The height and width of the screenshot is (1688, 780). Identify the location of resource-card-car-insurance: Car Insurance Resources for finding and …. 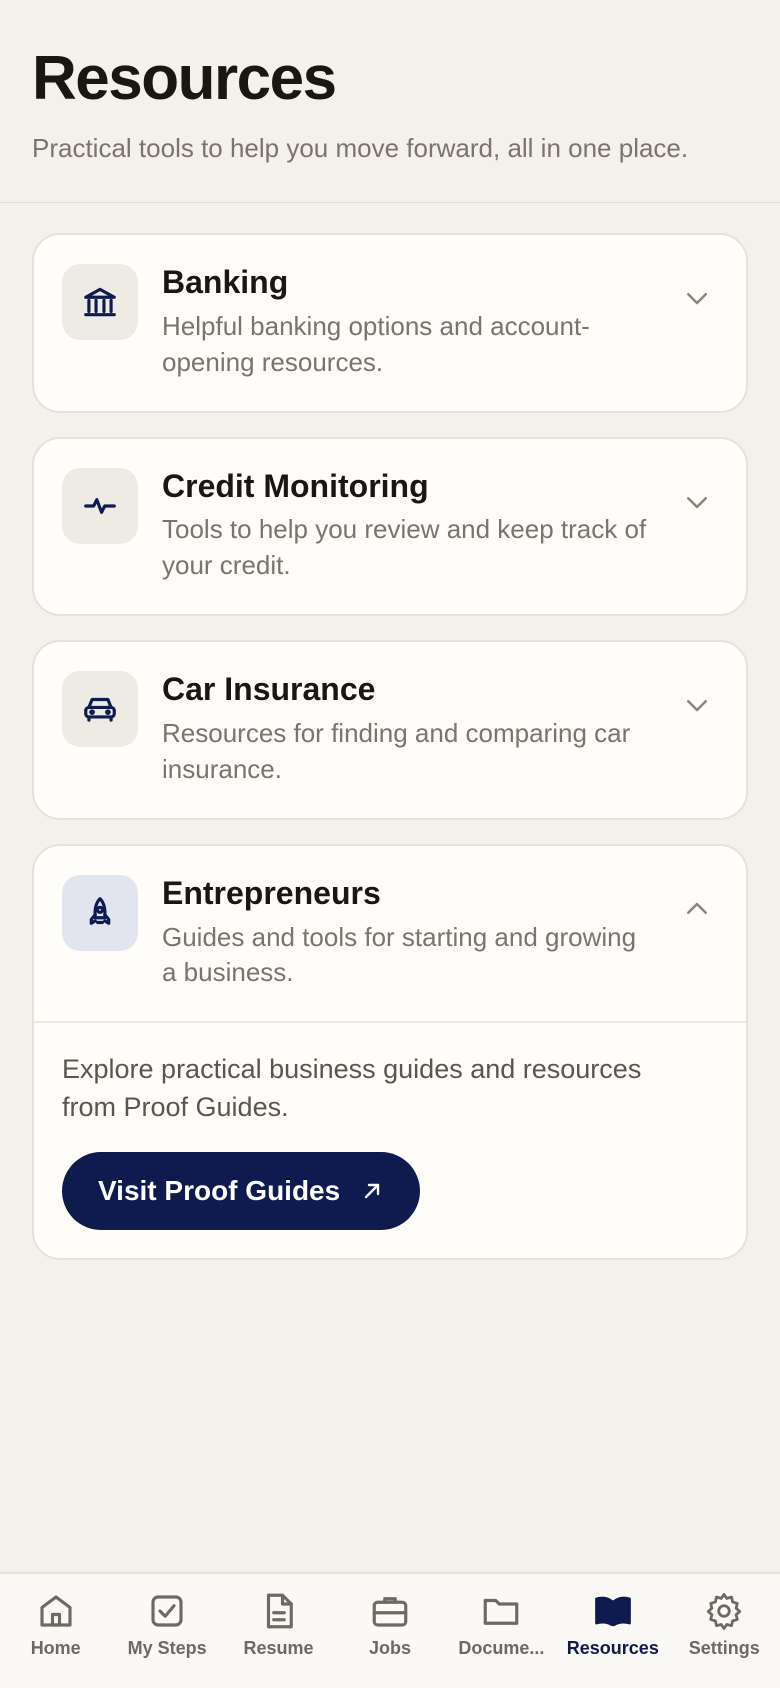
(390, 730).